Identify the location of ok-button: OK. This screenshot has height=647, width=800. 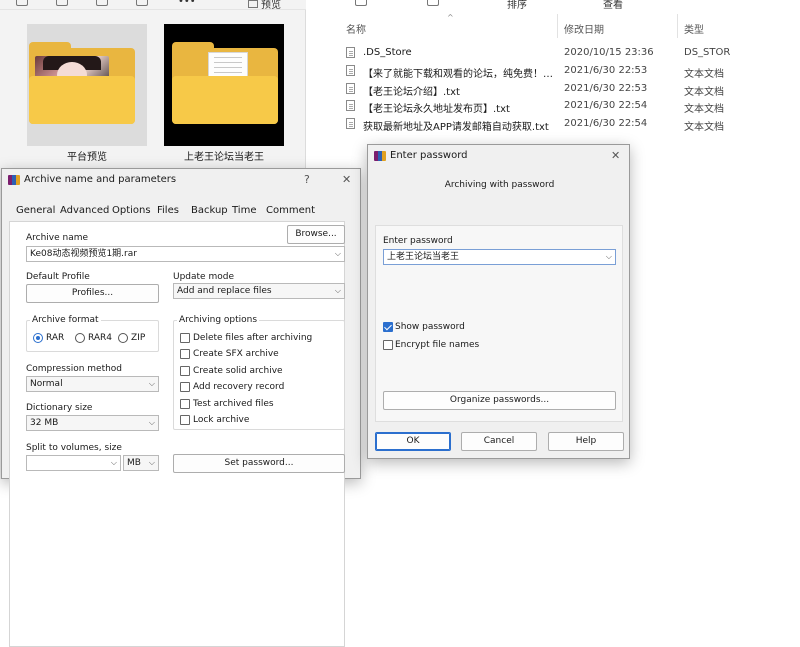
(413, 441).